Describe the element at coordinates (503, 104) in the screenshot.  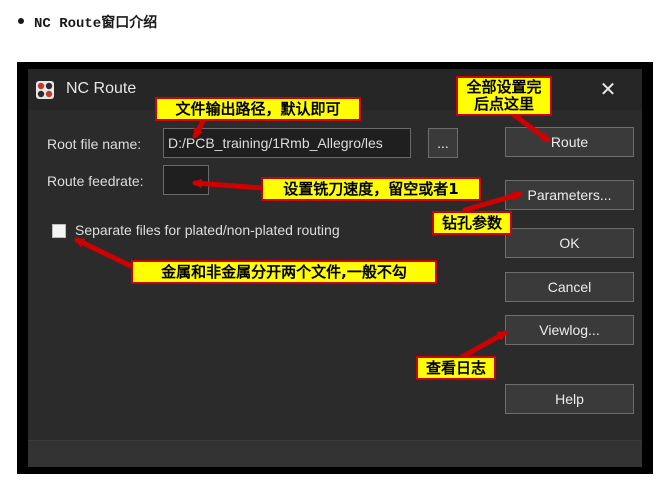
I see `annotation-route-line2: 后点这里` at that location.